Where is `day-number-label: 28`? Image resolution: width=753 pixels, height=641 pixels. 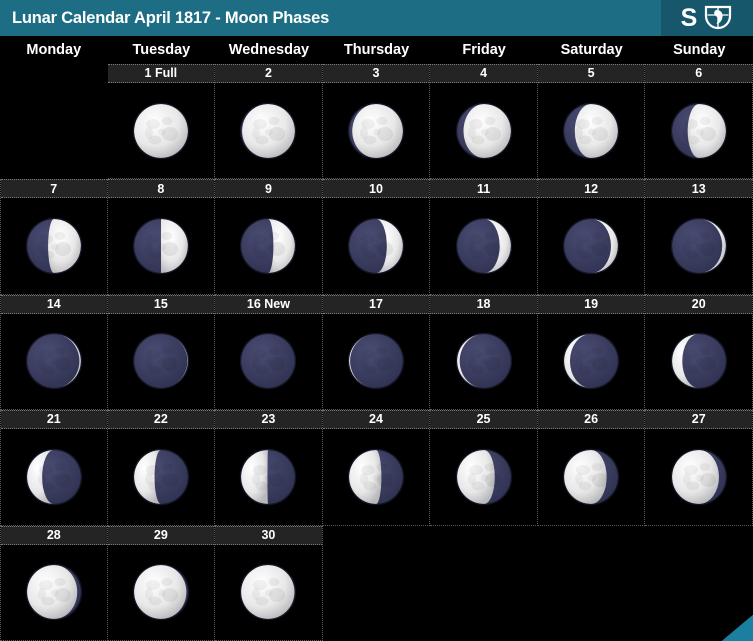 day-number-label: 28 is located at coordinates (54, 535).